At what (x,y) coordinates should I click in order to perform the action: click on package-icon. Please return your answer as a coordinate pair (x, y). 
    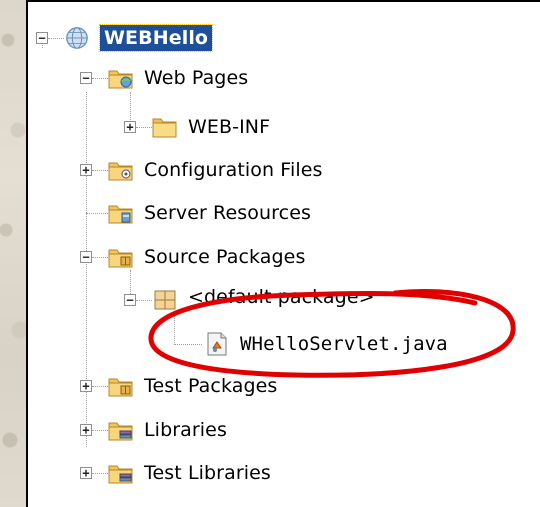
    Looking at the image, I should click on (165, 300).